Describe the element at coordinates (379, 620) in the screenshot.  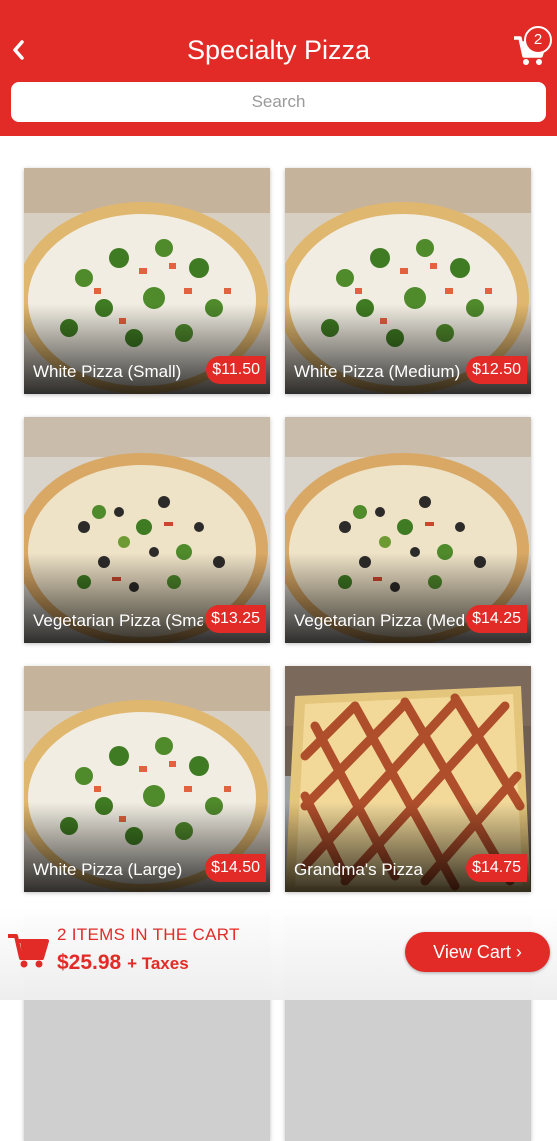
I see `product-name: Vegetarian Pizza (Medium)` at that location.